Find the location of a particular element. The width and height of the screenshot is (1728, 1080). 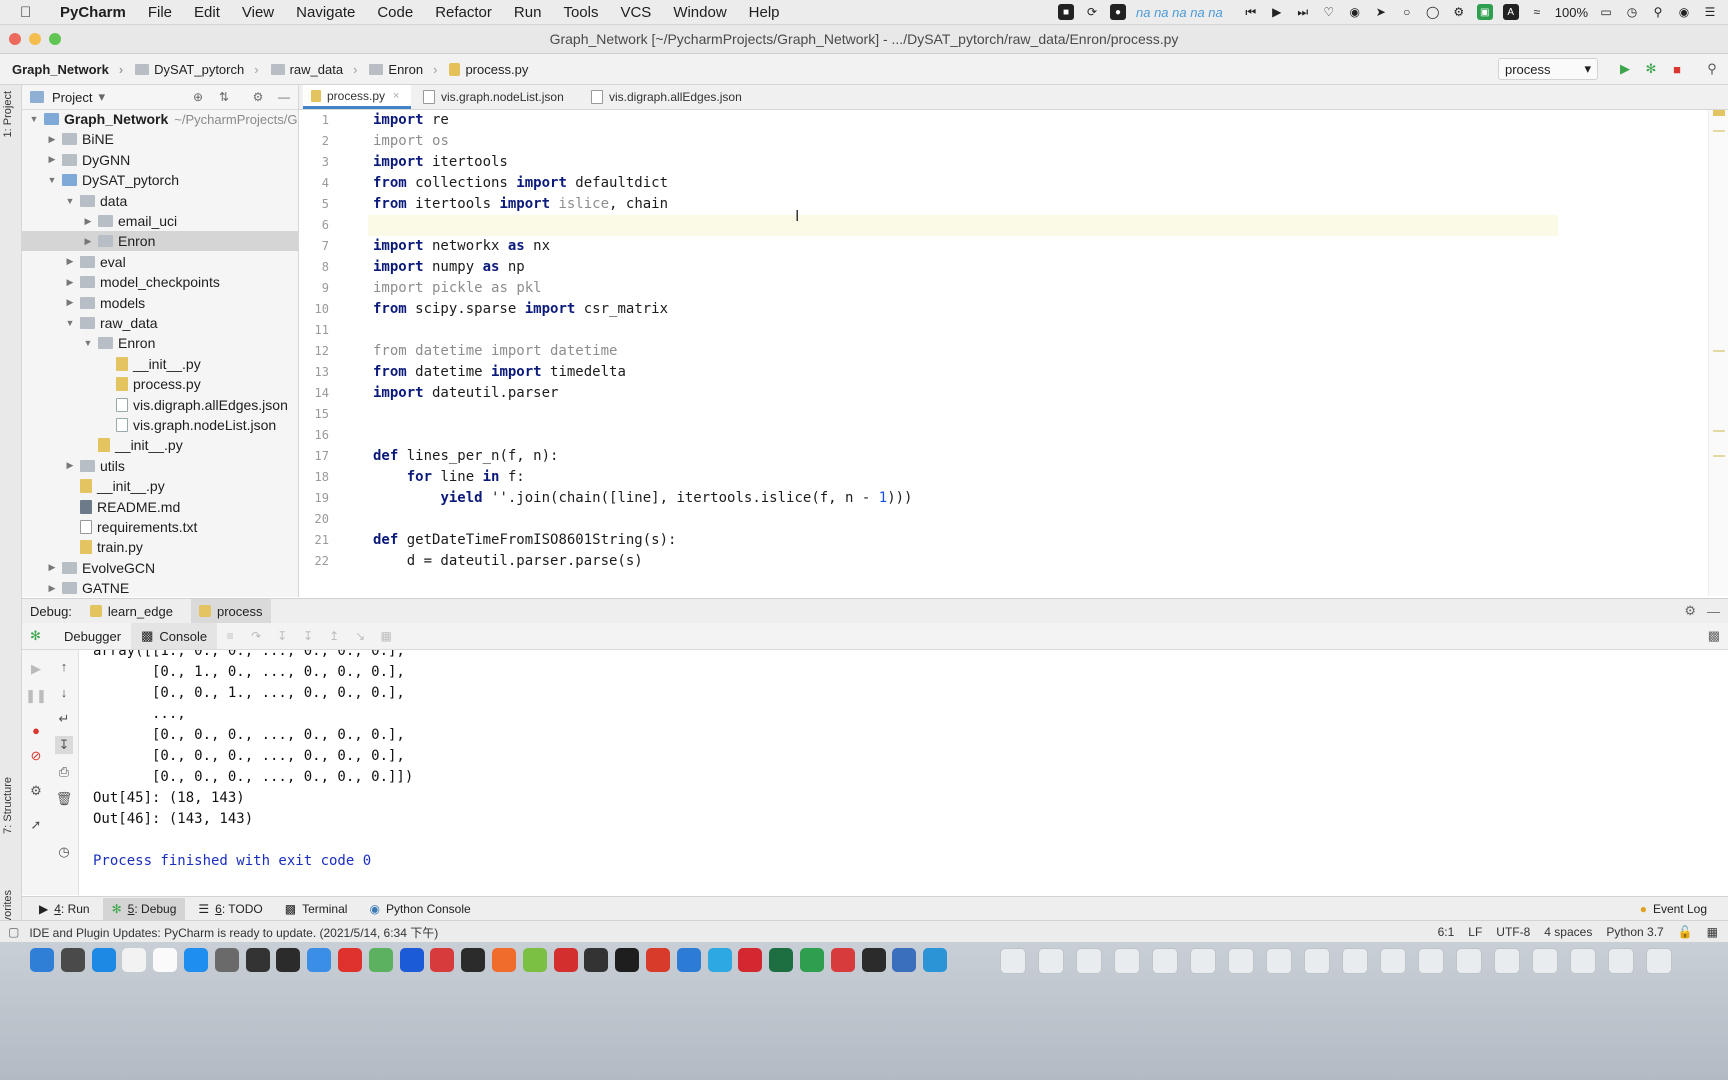

menu-refactor: Refactor is located at coordinates (463, 12).